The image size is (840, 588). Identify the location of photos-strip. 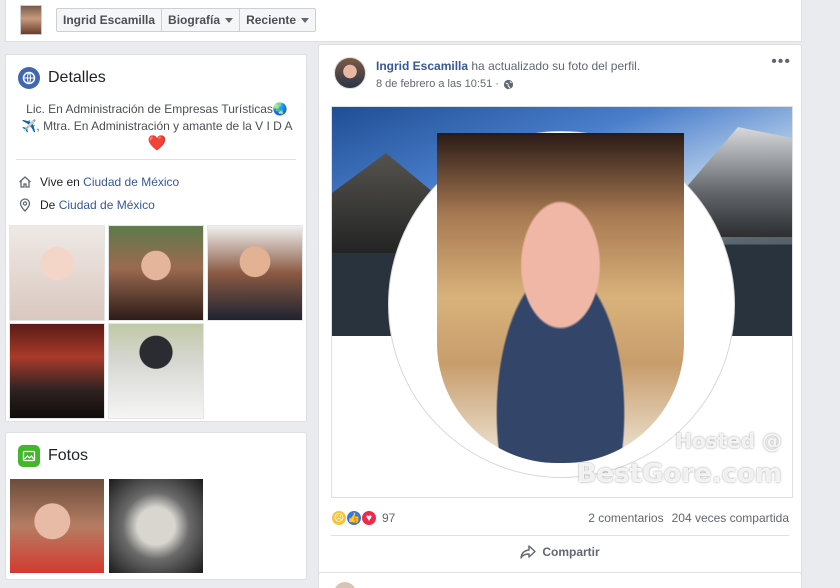
(106, 526).